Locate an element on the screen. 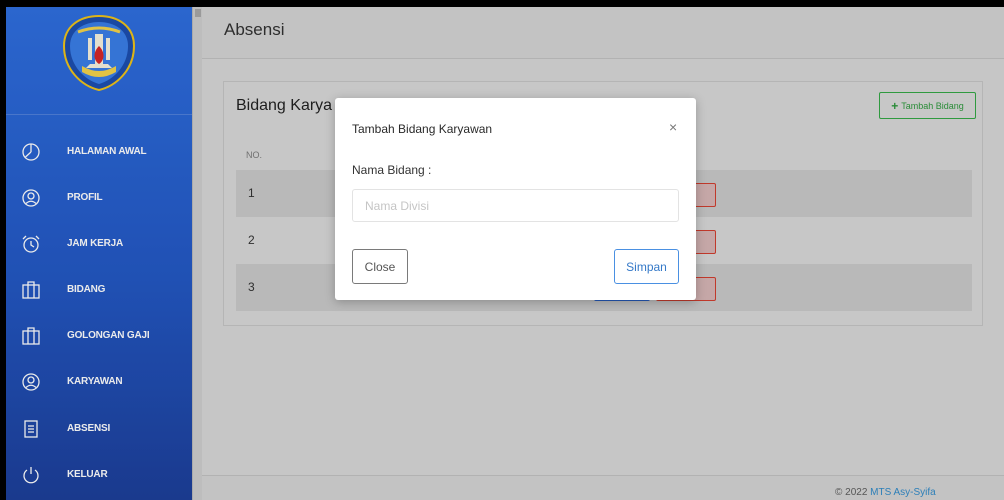  close-icon: × is located at coordinates (673, 127).